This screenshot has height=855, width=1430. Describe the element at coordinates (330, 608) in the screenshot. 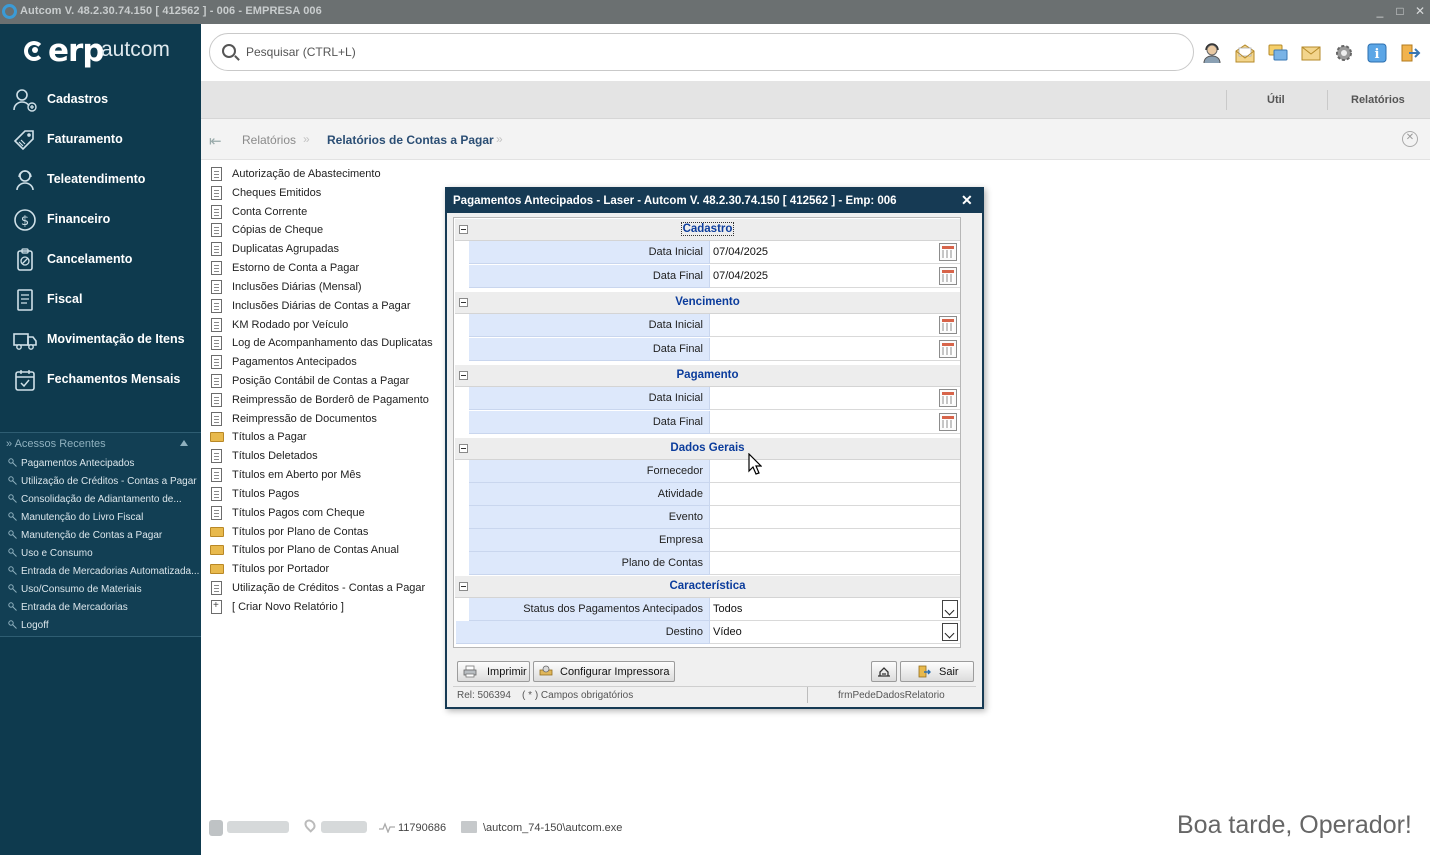

I see `create-new-report: [ Criar Novo Relatório ]` at that location.